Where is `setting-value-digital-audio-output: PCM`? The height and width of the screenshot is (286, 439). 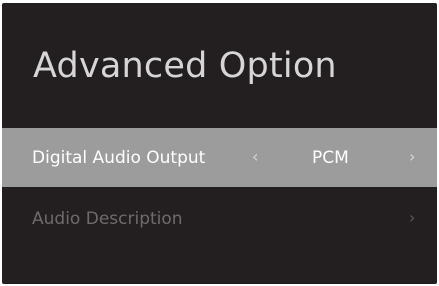
setting-value-digital-audio-output: PCM is located at coordinates (330, 158).